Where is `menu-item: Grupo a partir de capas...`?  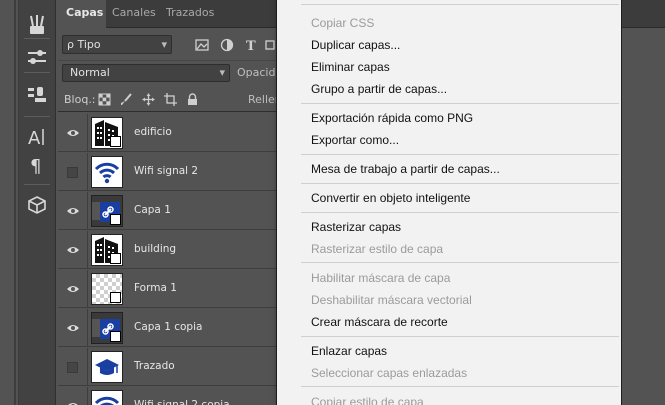
menu-item: Grupo a partir de capas... is located at coordinates (379, 89).